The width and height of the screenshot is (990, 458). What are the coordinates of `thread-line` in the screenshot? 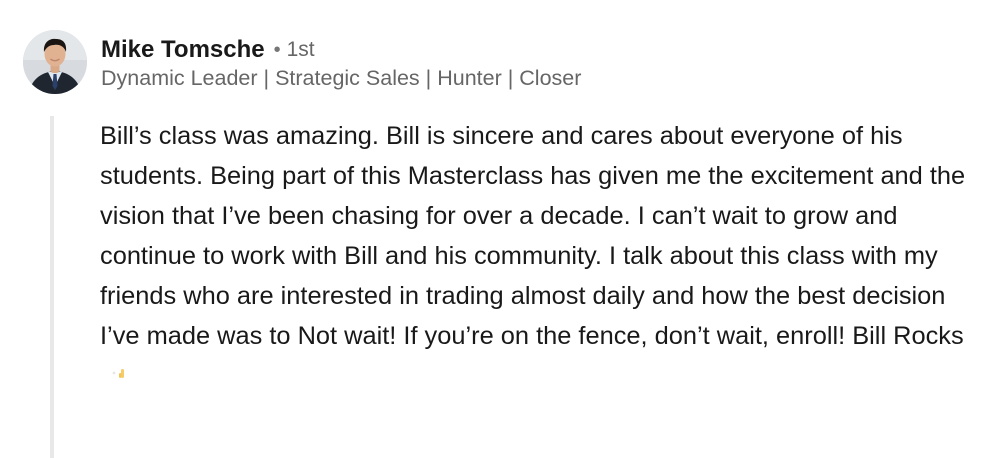 It's located at (52, 287).